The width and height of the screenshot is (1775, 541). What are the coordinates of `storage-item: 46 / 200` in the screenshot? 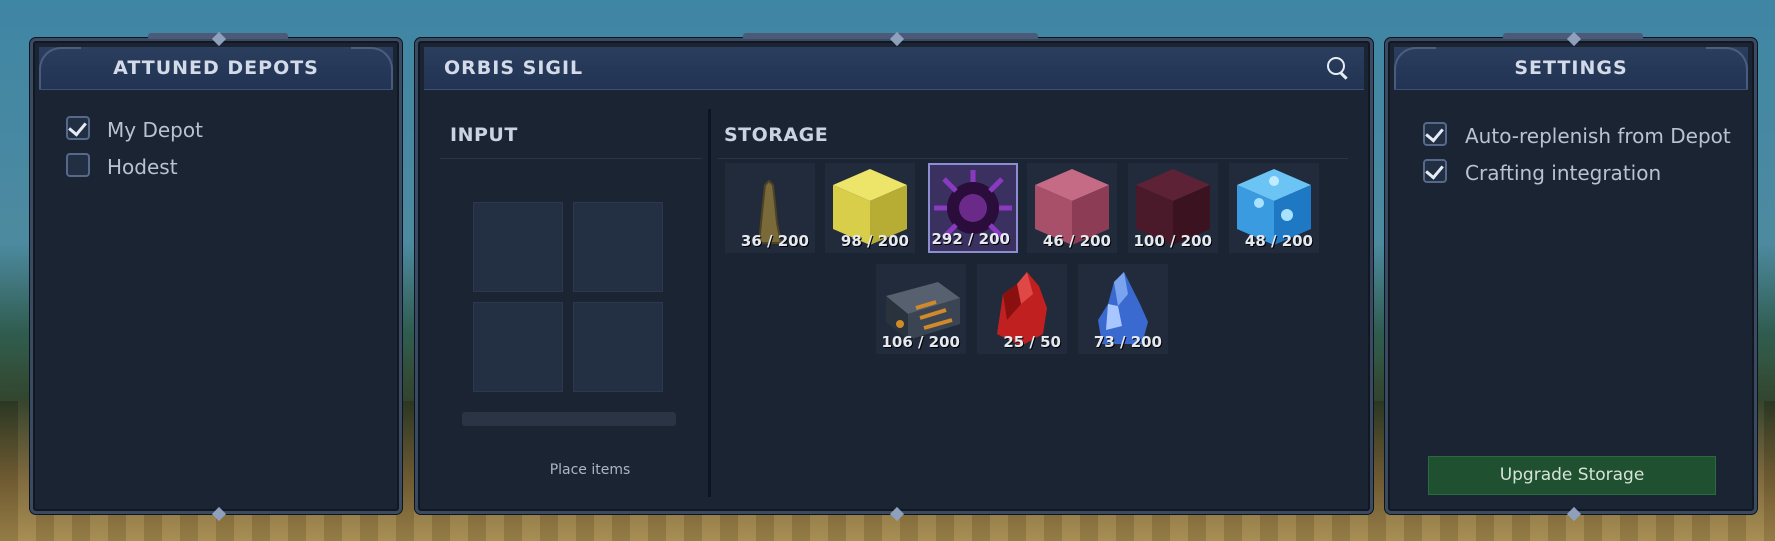 It's located at (1072, 208).